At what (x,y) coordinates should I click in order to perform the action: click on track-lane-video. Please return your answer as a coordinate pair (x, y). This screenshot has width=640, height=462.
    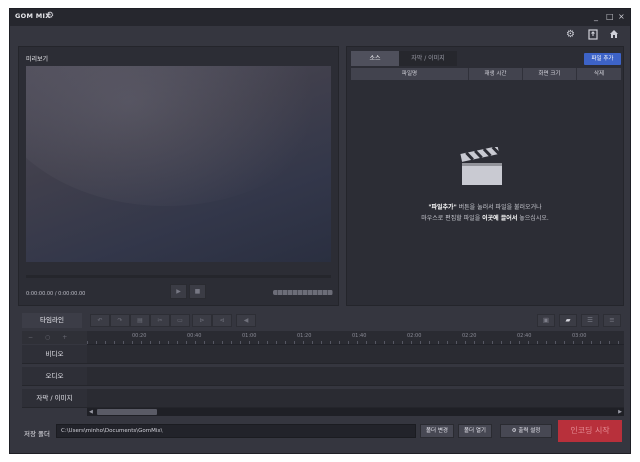
    Looking at the image, I should click on (355, 354).